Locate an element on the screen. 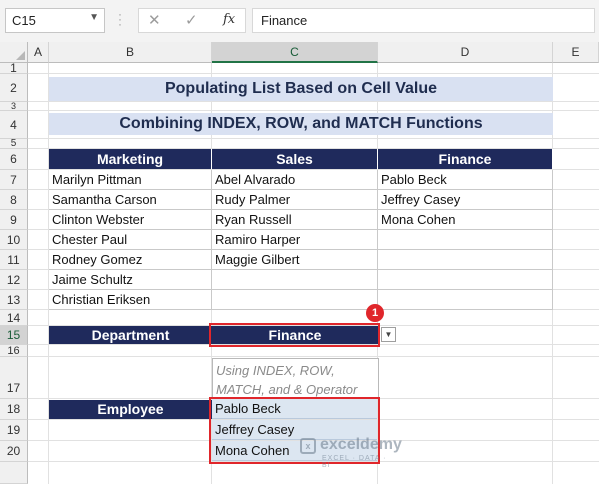 This screenshot has height=484, width=599. name-box: C15 ▼ is located at coordinates (55, 20).